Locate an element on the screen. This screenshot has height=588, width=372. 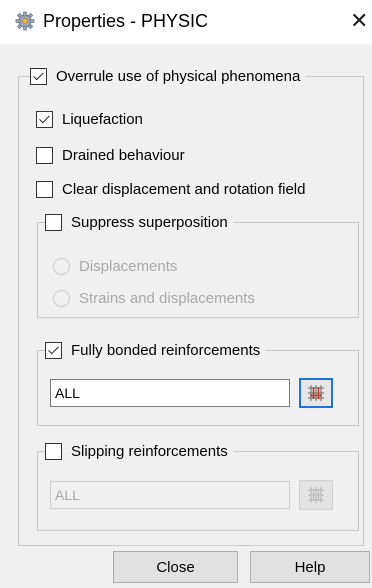
slipping-input: ALL is located at coordinates (170, 495).